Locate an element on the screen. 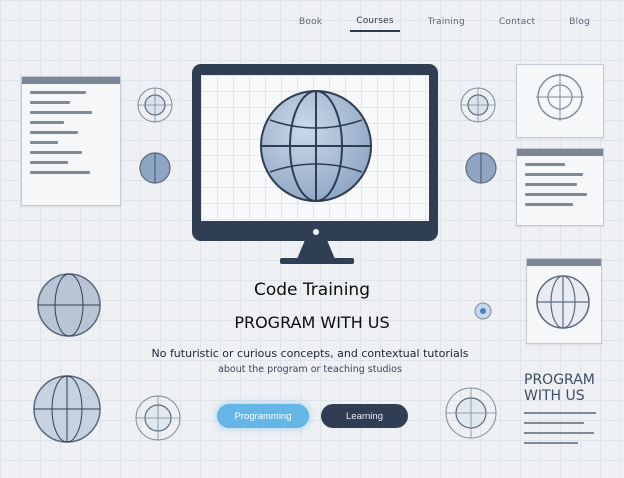 The image size is (624, 478). orb-icon-right is located at coordinates (481, 168).